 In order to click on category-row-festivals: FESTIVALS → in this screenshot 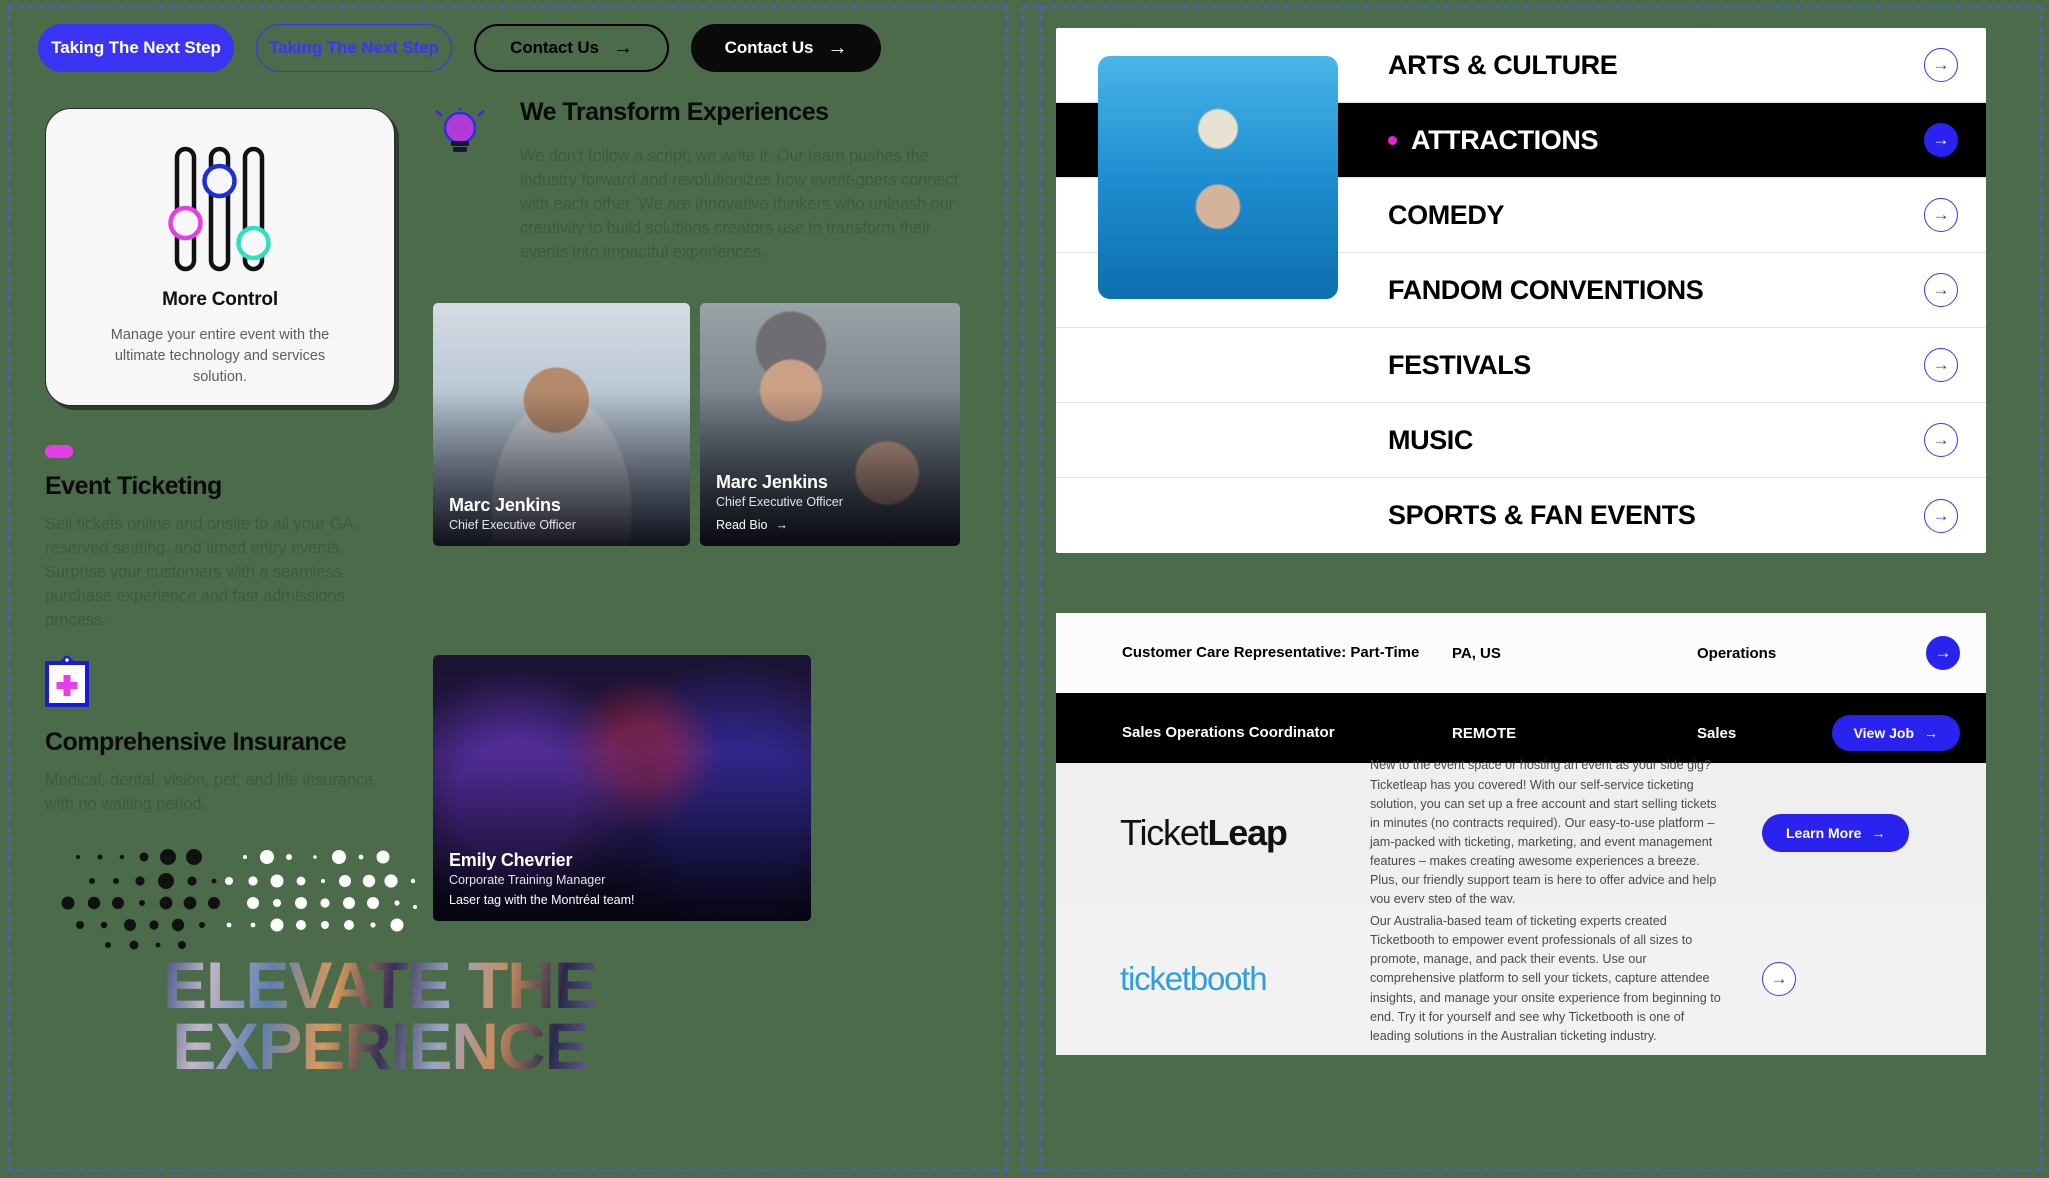, I will do `click(1521, 365)`.